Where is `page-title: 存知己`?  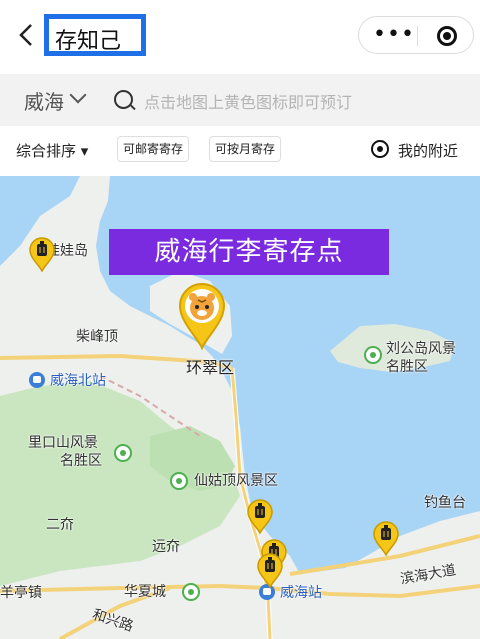
page-title: 存知己 is located at coordinates (88, 41).